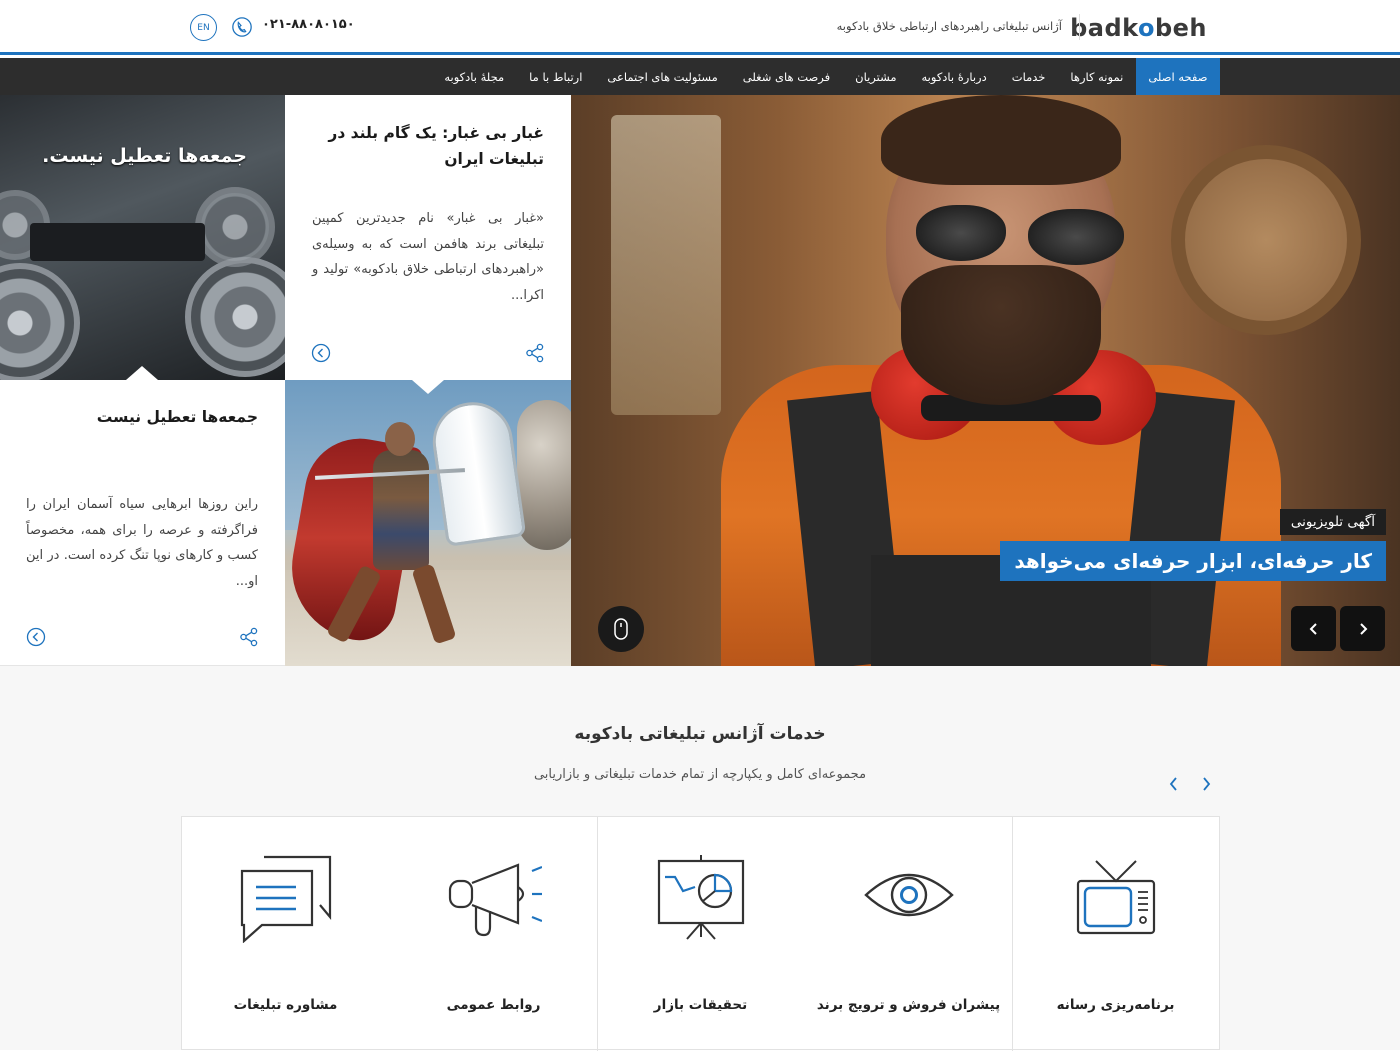 This screenshot has height=1051, width=1400. Describe the element at coordinates (286, 899) in the screenshot. I see `chat-bubbles-icon` at that location.